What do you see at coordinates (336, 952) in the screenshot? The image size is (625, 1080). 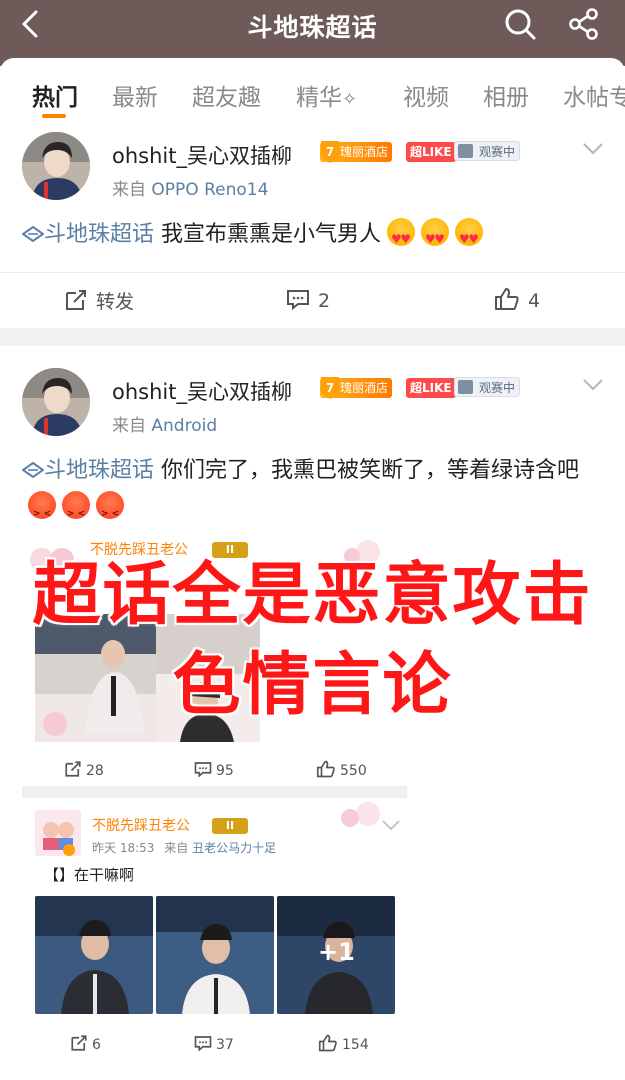 I see `more-photos-count: +1` at bounding box center [336, 952].